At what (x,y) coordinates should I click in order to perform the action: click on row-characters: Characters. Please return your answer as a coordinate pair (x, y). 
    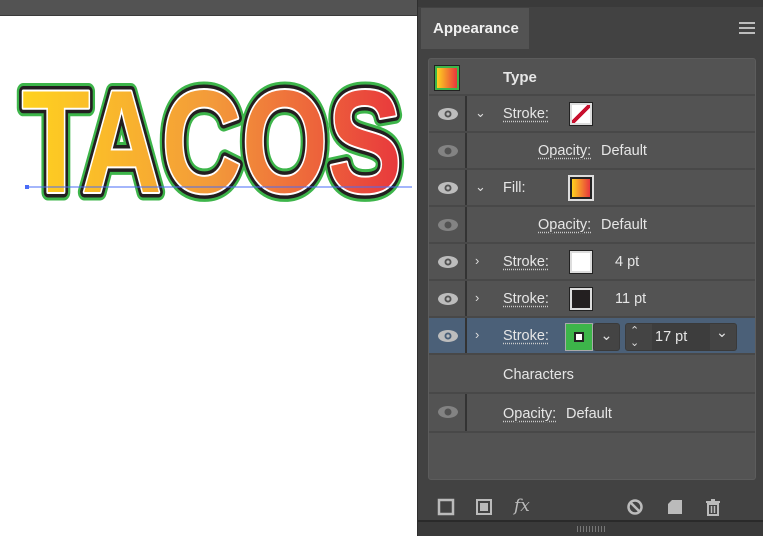
    Looking at the image, I should click on (592, 374).